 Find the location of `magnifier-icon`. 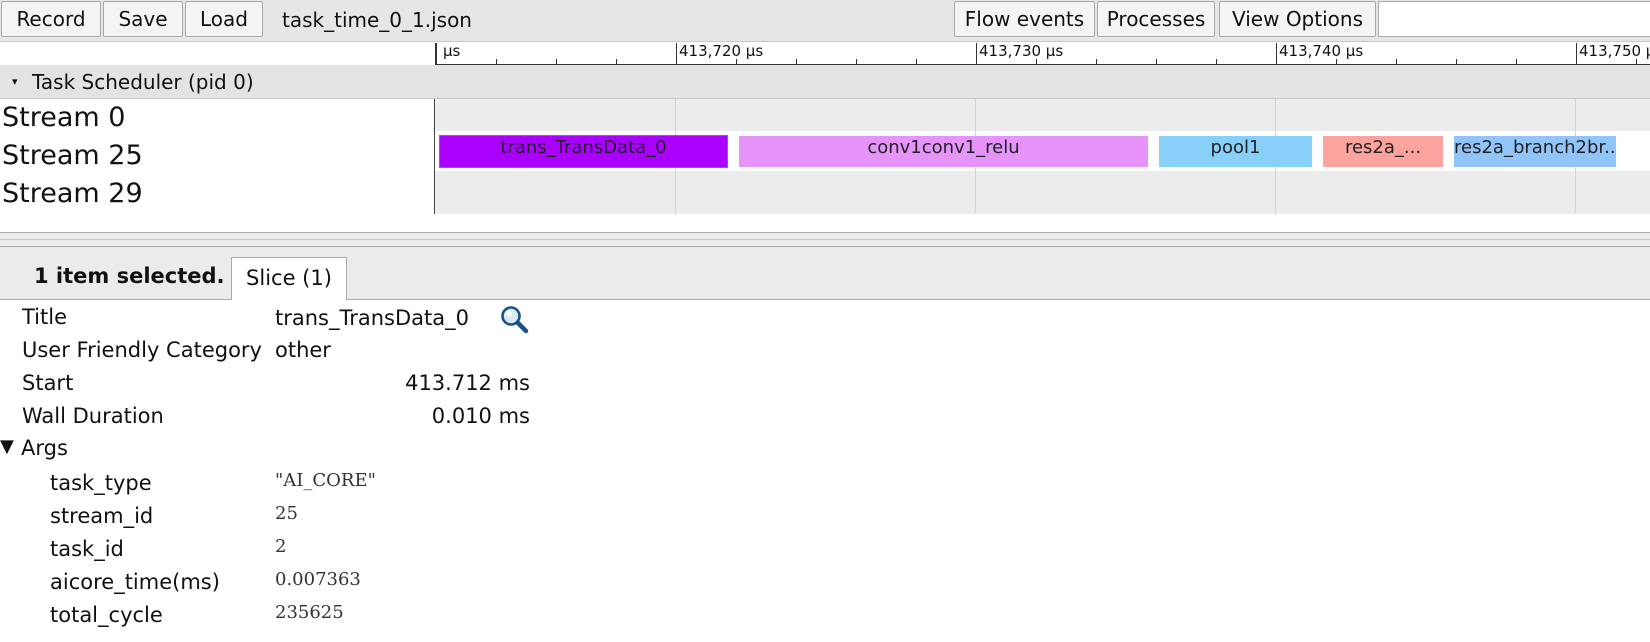

magnifier-icon is located at coordinates (514, 319).